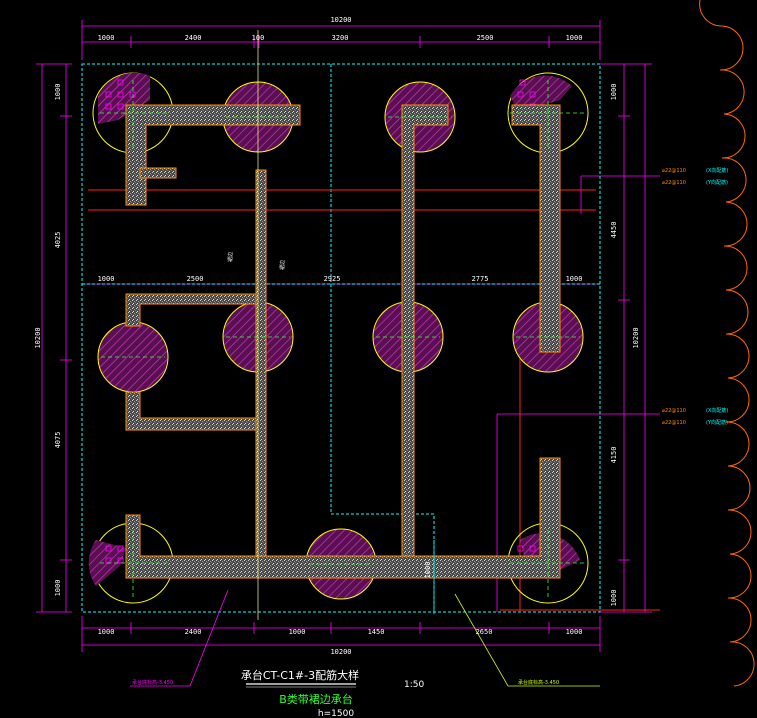 The height and width of the screenshot is (718, 757). What do you see at coordinates (340, 652) in the screenshot?
I see `dim-bottom-total: 10200` at bounding box center [340, 652].